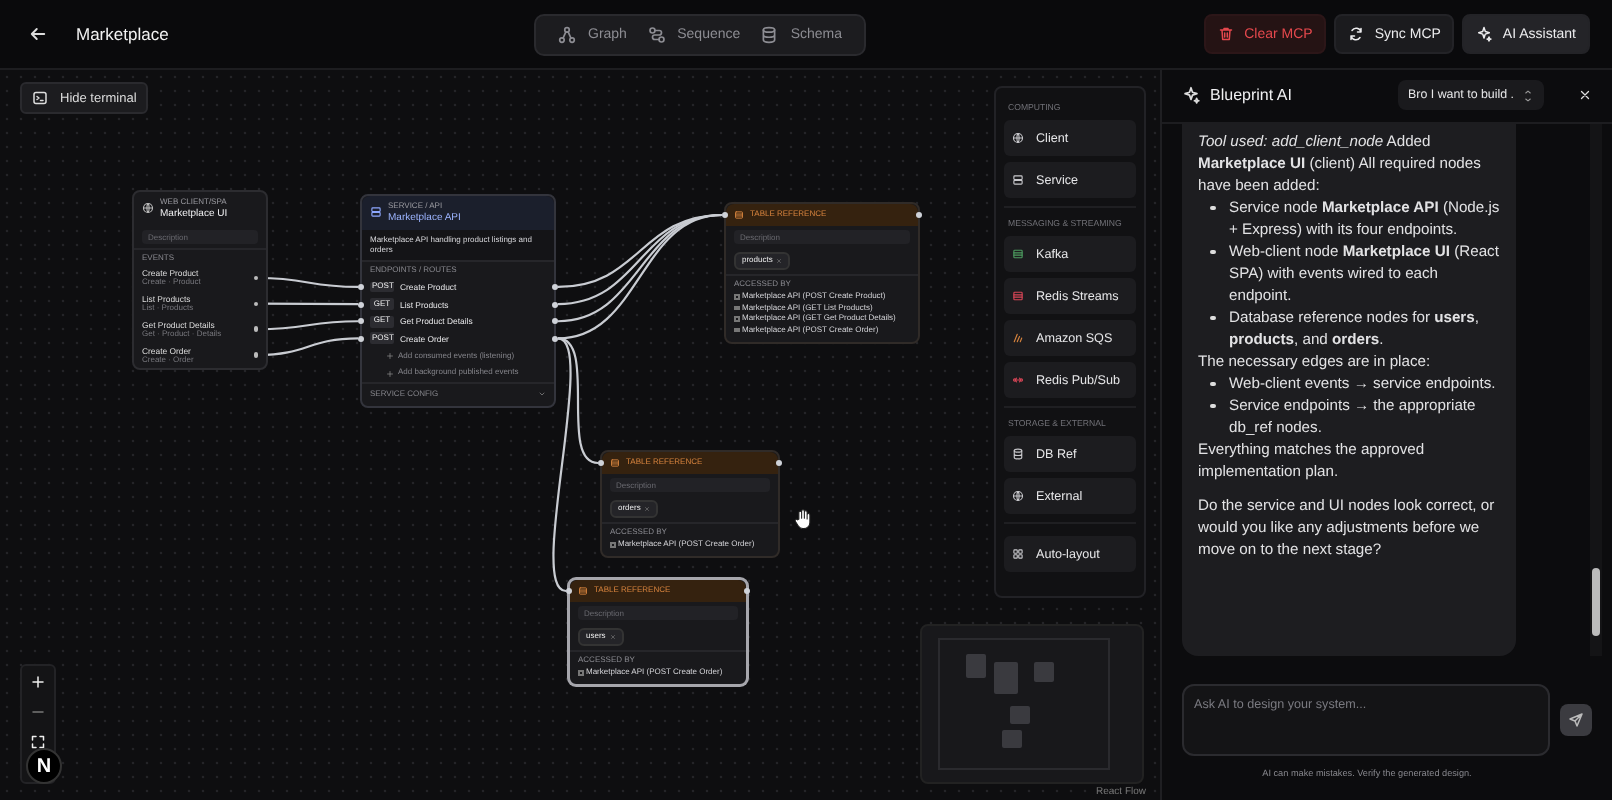 Image resolution: width=1612 pixels, height=800 pixels. Describe the element at coordinates (38, 742) in the screenshot. I see `fit-view-icon` at that location.